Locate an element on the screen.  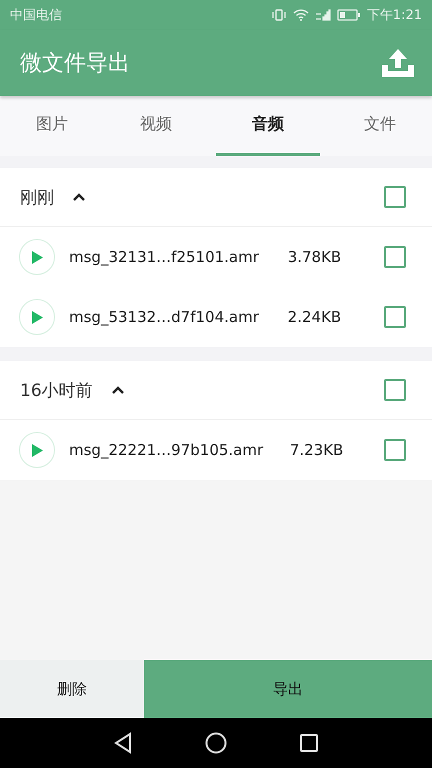
file-name: msg_22221…97b105.amr is located at coordinates (166, 450).